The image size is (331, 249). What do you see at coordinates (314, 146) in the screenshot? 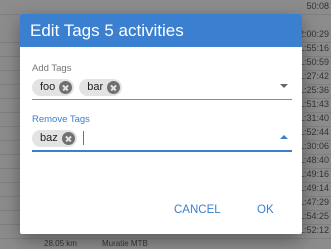
I see `list-item-time: 1:30:06` at bounding box center [314, 146].